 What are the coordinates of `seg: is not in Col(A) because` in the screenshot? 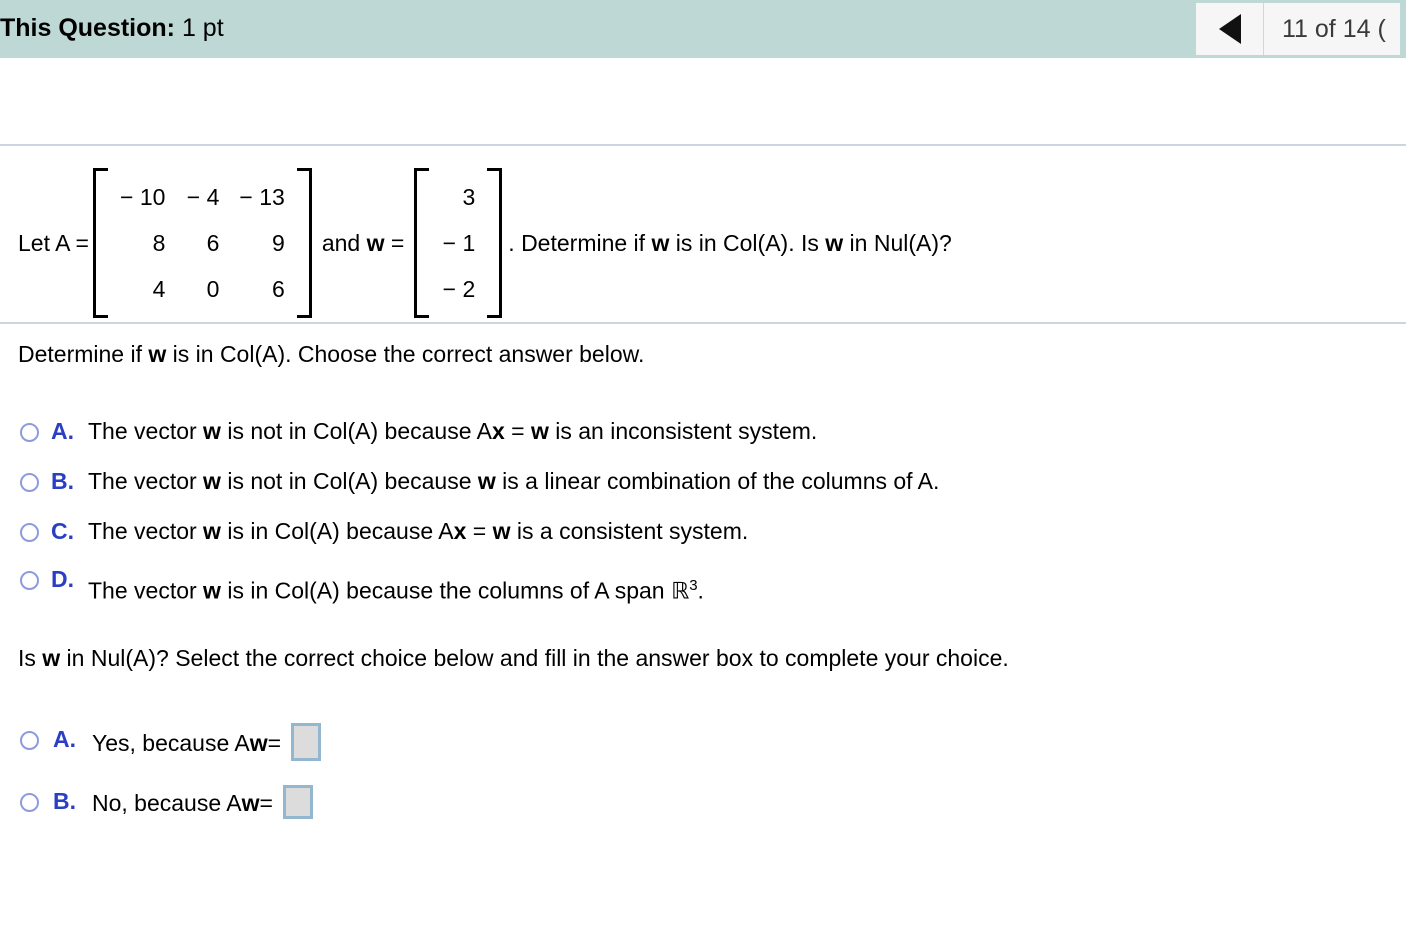 It's located at (349, 481).